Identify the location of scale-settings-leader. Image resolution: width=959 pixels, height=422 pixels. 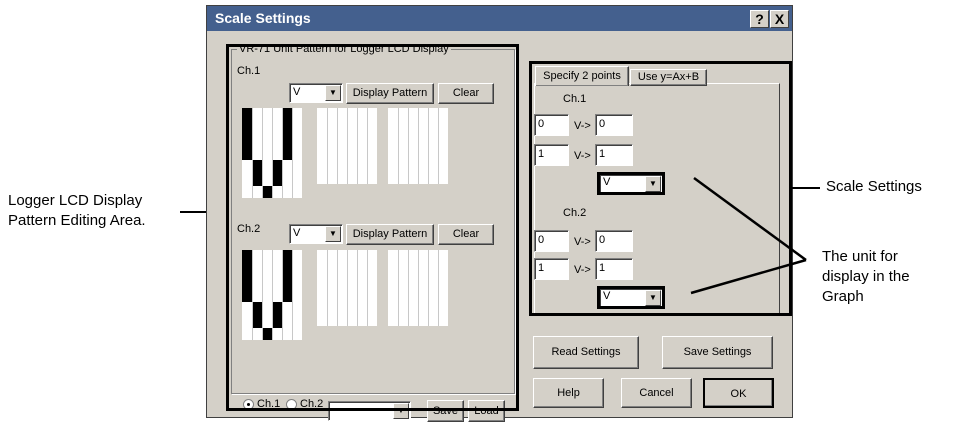
(806, 188).